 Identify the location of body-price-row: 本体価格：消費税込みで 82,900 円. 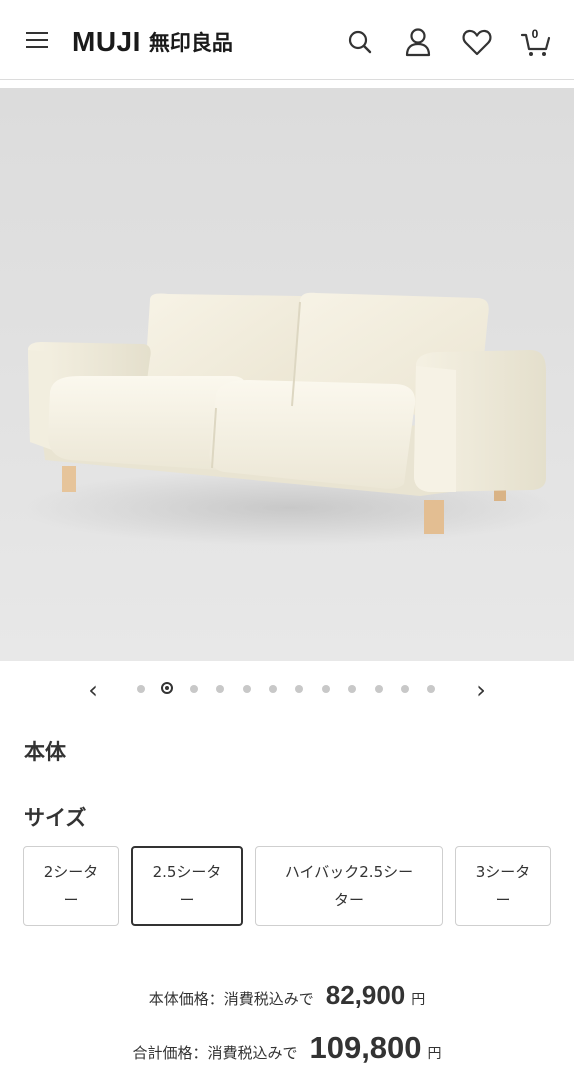
(287, 995).